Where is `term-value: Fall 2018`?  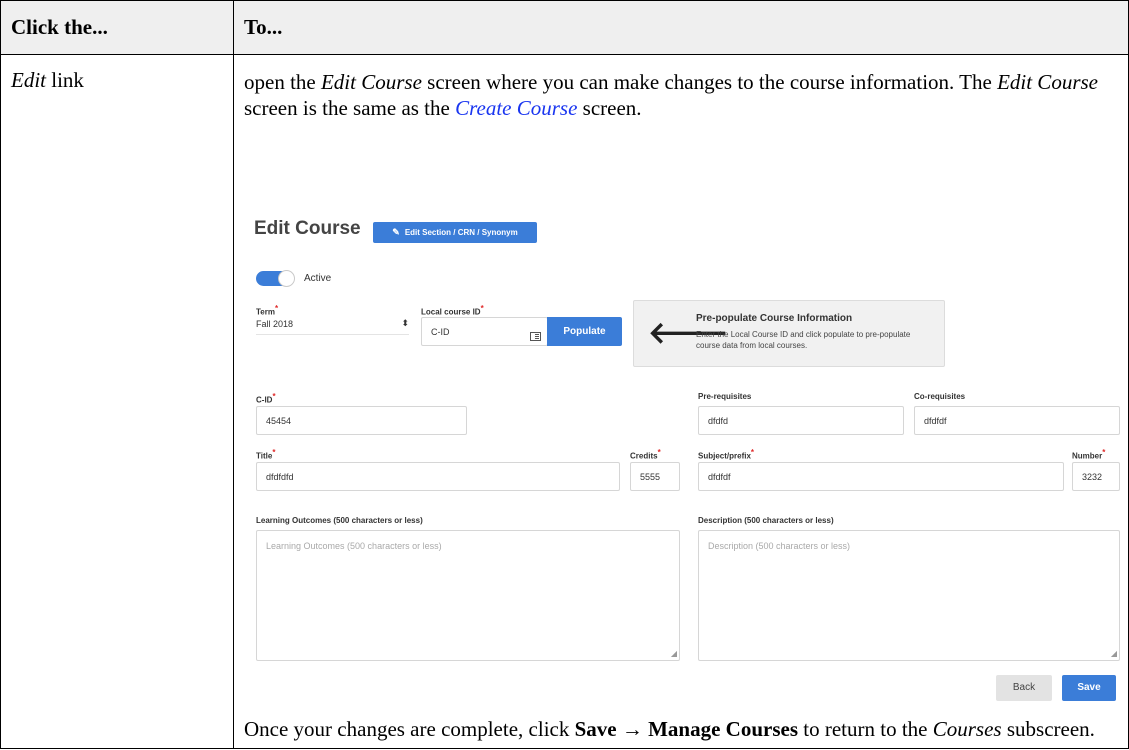
term-value: Fall 2018 is located at coordinates (275, 324).